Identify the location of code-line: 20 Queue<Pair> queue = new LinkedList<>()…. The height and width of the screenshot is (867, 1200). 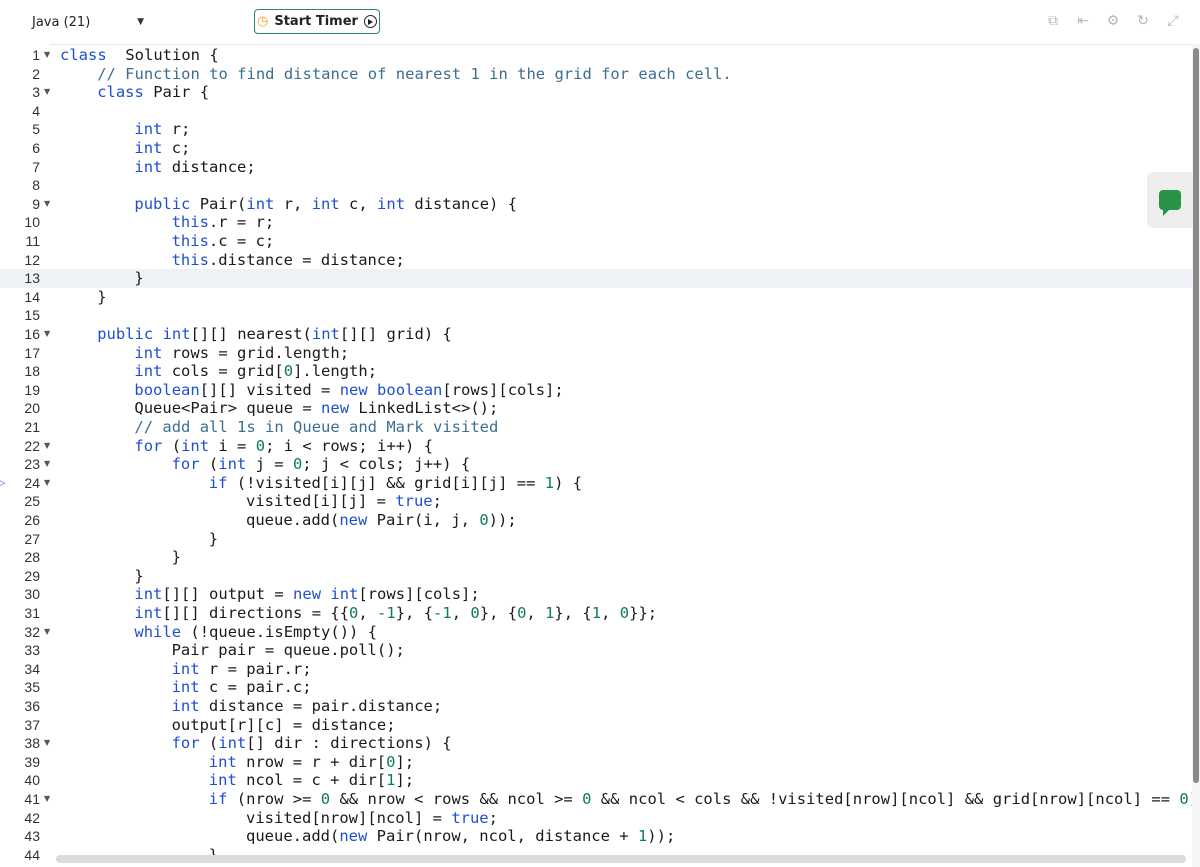
(596, 408).